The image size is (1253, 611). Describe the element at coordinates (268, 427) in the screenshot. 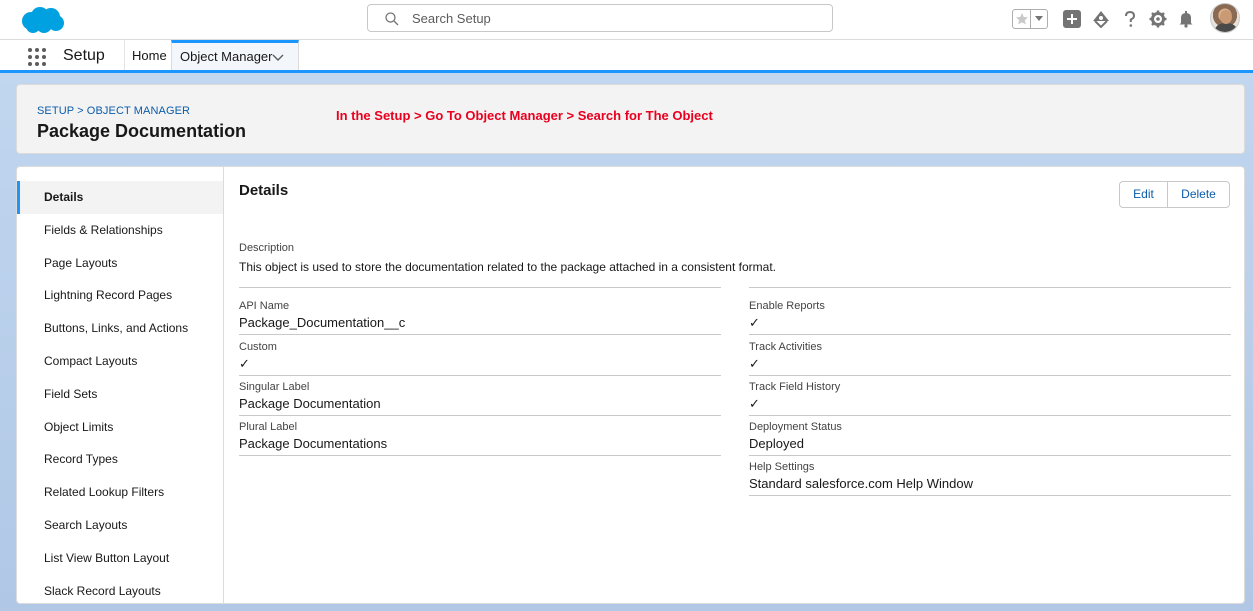

I see `field-label: Plural Label` at that location.